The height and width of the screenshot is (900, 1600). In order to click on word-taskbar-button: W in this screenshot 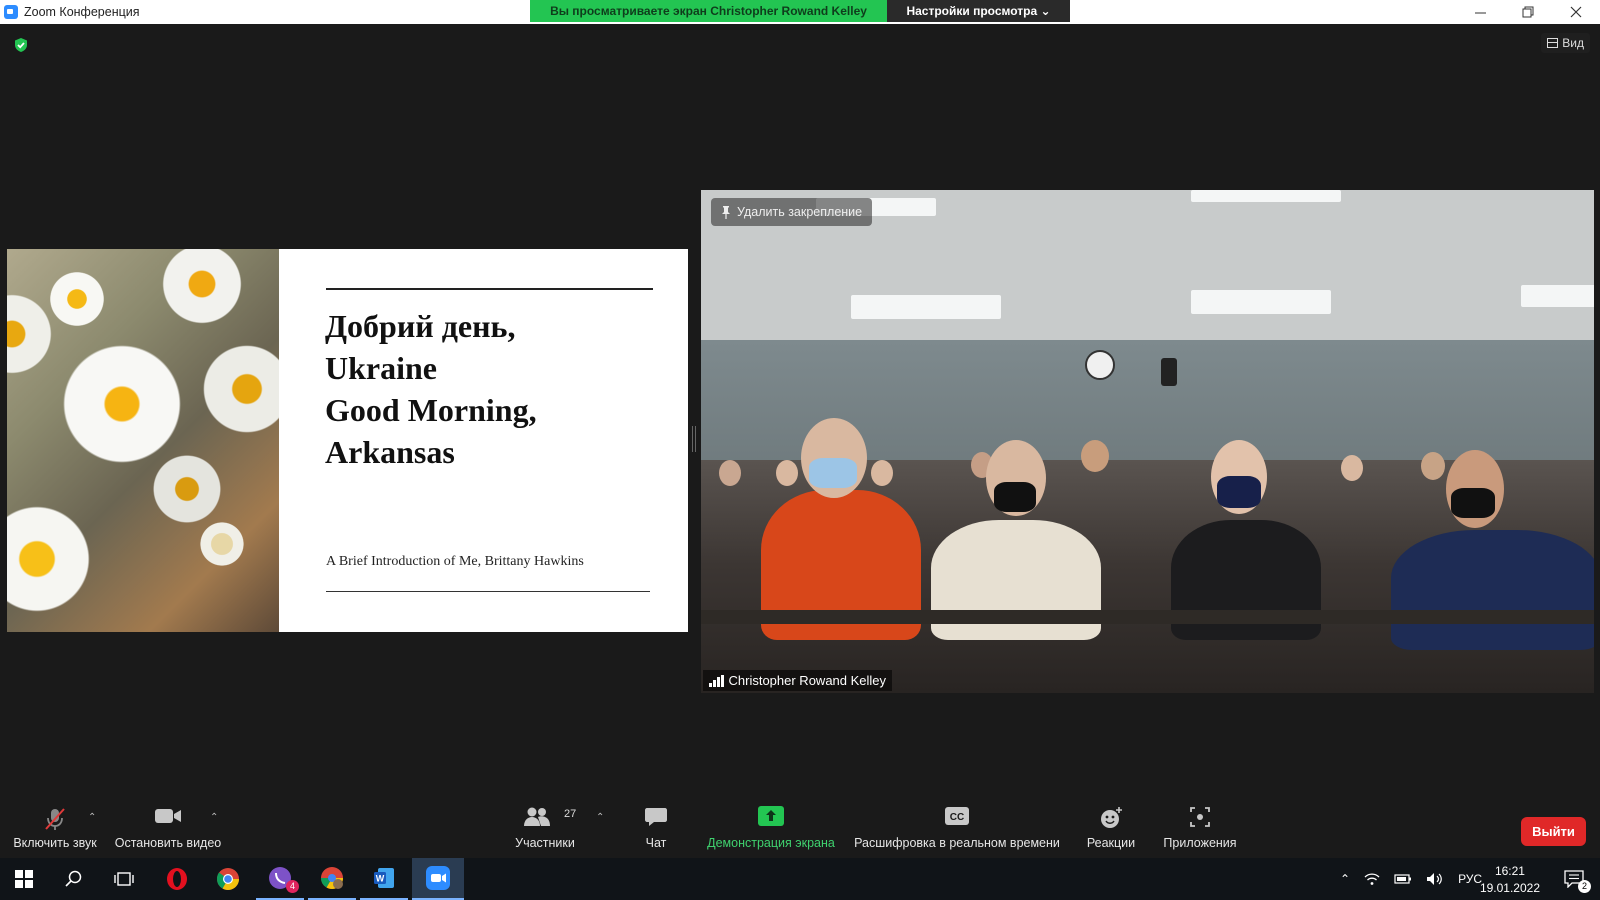, I will do `click(384, 879)`.